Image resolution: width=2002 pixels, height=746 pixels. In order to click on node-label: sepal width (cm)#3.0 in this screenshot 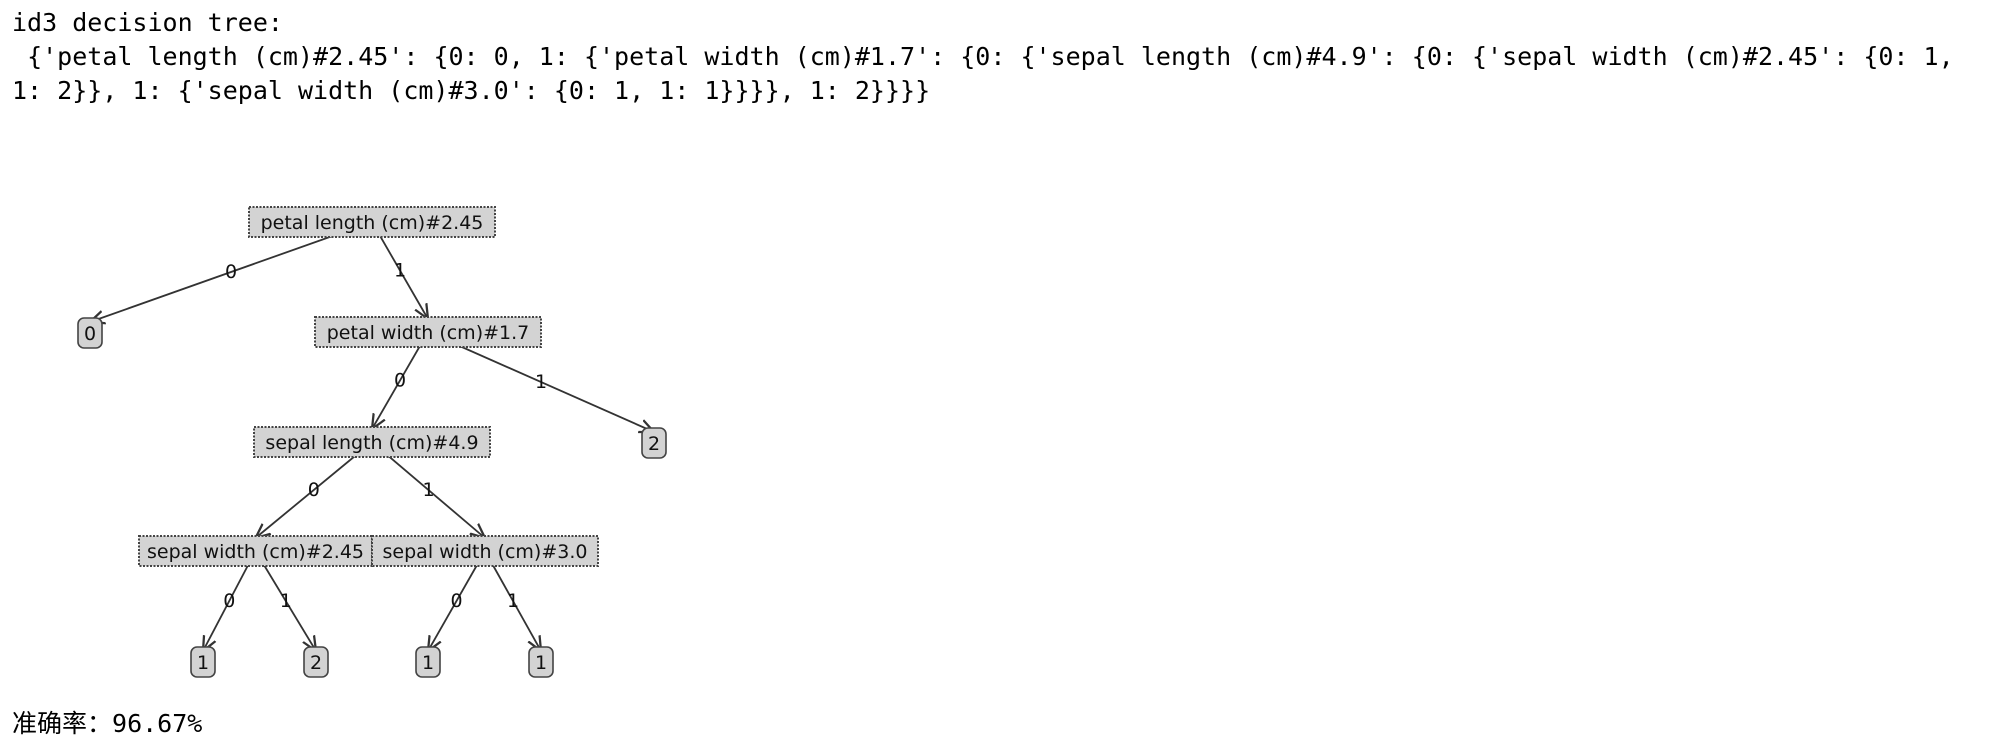, I will do `click(485, 552)`.